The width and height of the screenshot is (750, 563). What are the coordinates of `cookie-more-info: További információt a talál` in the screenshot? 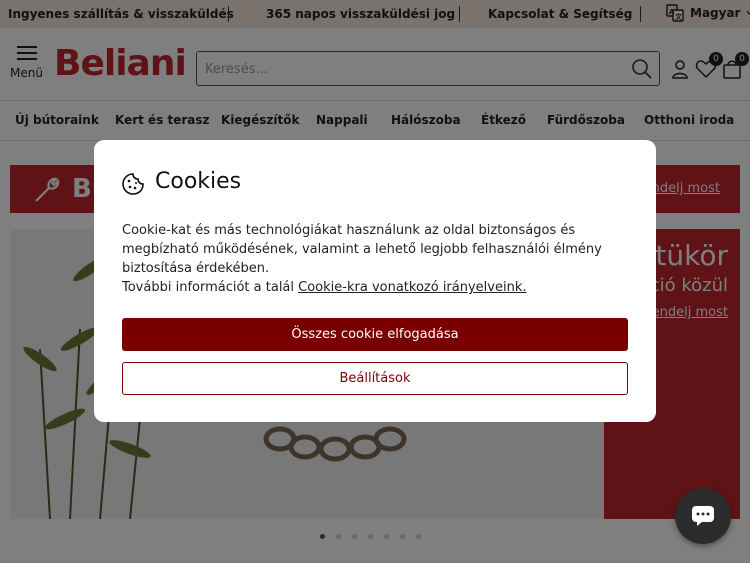 It's located at (208, 287).